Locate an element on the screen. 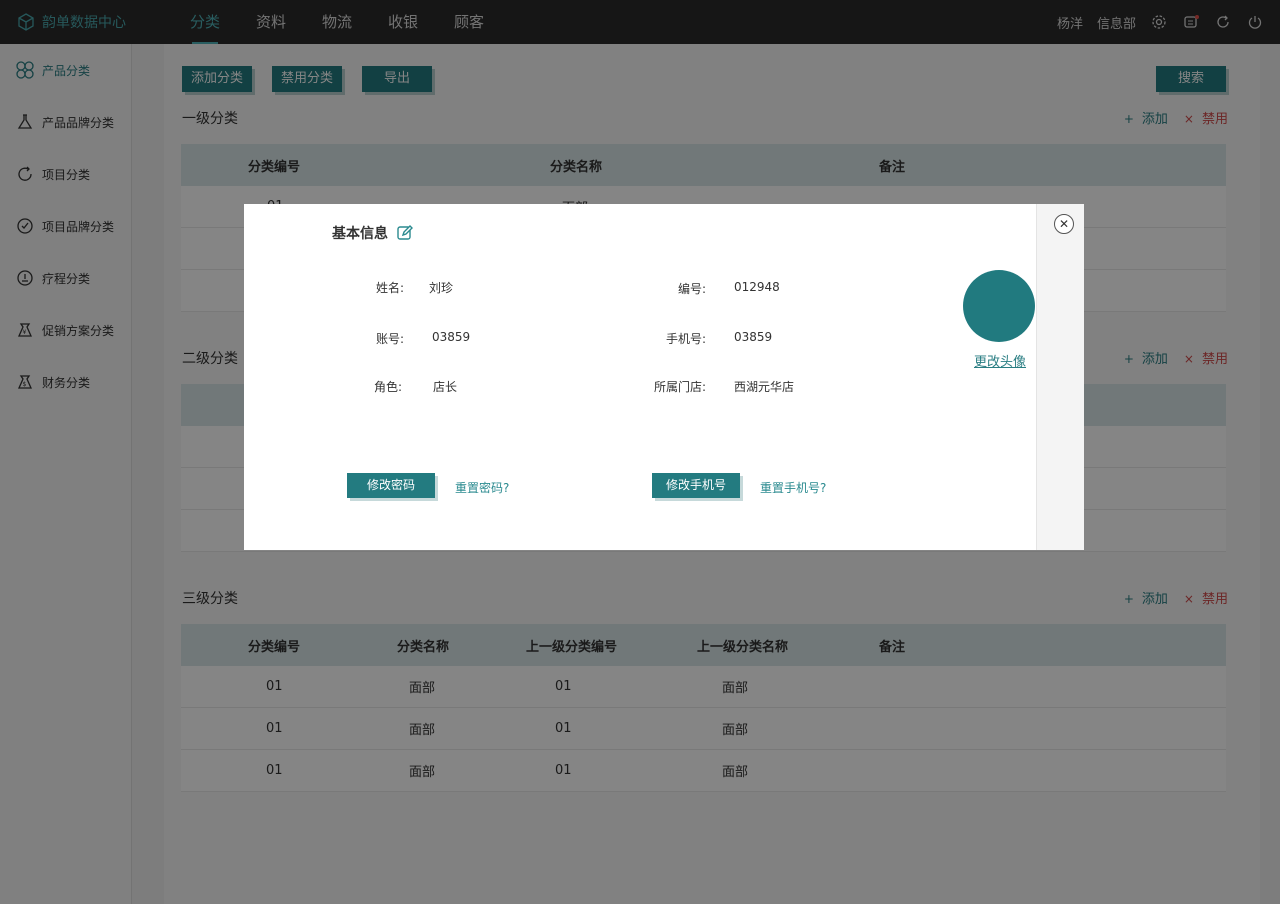 This screenshot has height=904, width=1280. edit-icon is located at coordinates (405, 233).